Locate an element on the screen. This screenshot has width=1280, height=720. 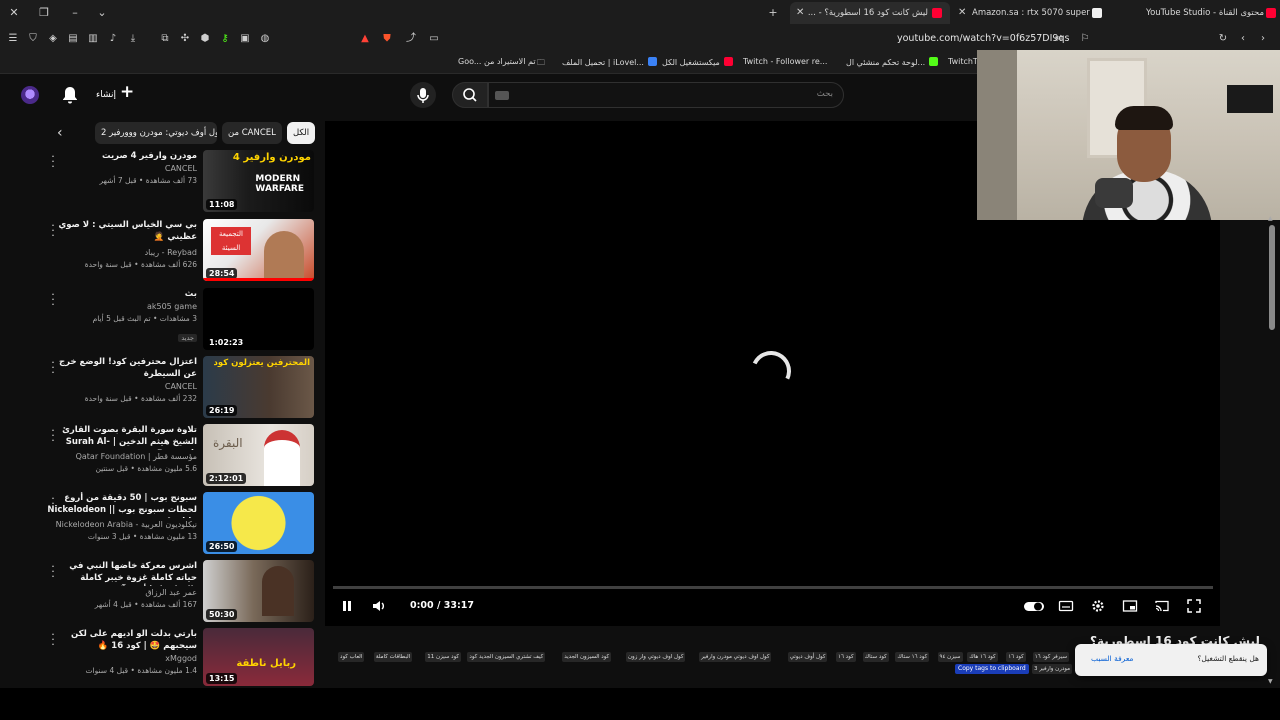
video-tag: كول أوف ديوتي is located at coordinates (807, 657).